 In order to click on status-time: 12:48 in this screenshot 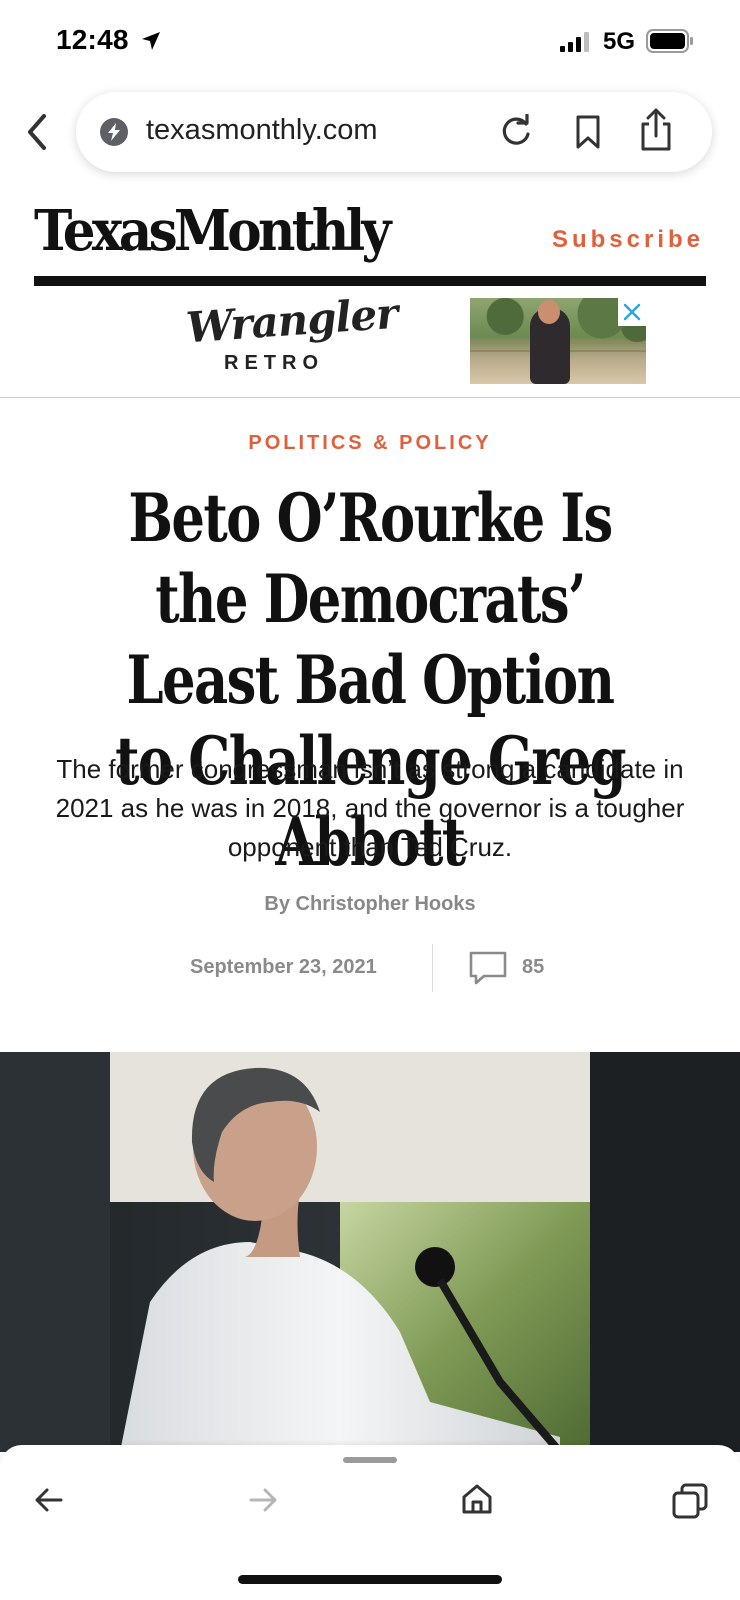, I will do `click(92, 39)`.